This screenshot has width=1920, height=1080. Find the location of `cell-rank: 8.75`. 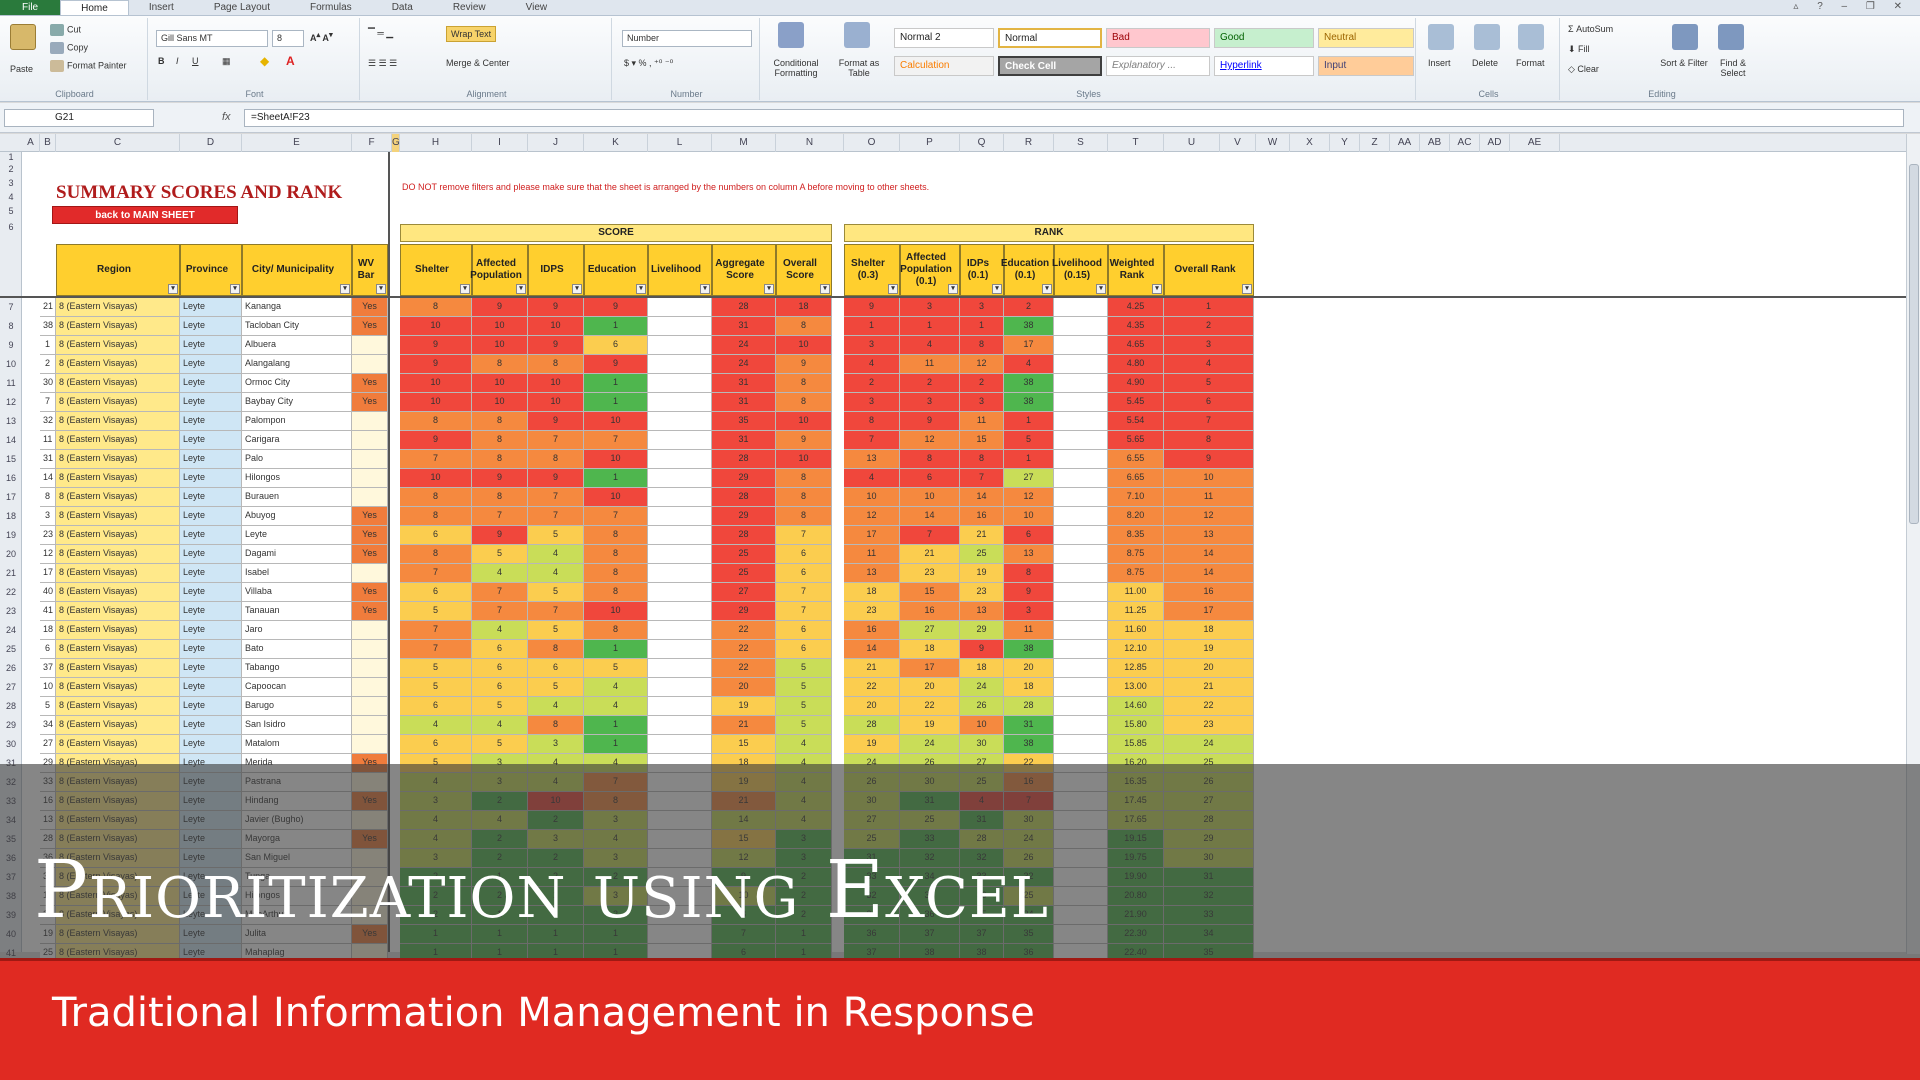

cell-rank: 8.75 is located at coordinates (1136, 554).